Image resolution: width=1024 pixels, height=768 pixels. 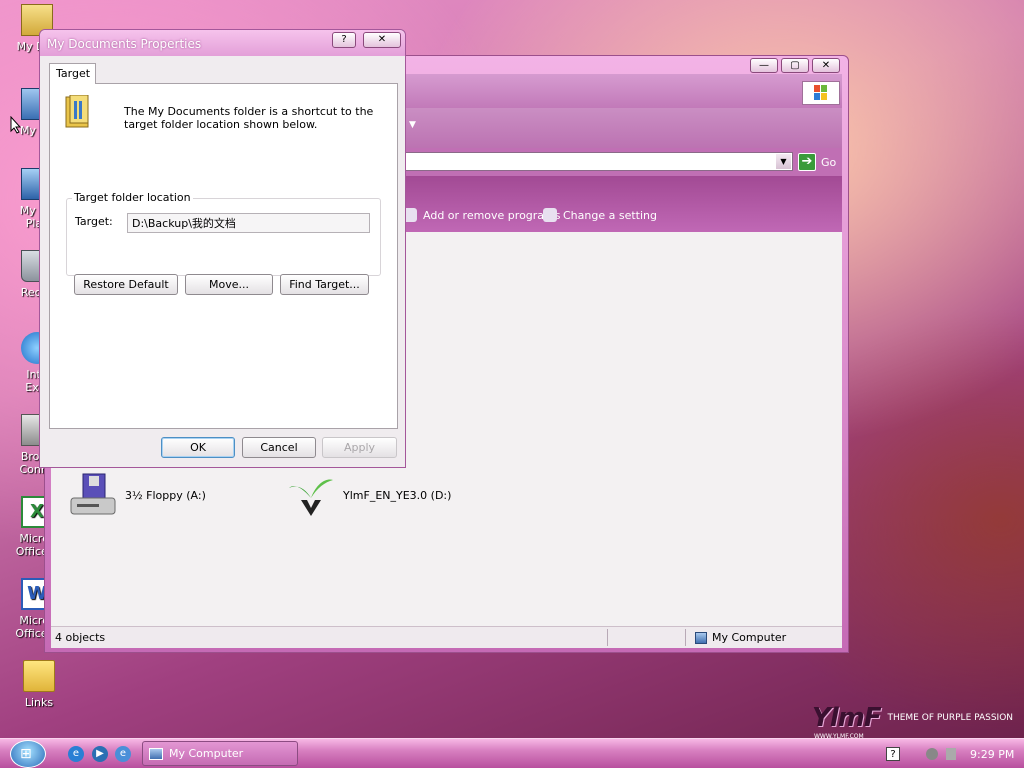 I want to click on group-label: Target folder location, so click(x=132, y=197).